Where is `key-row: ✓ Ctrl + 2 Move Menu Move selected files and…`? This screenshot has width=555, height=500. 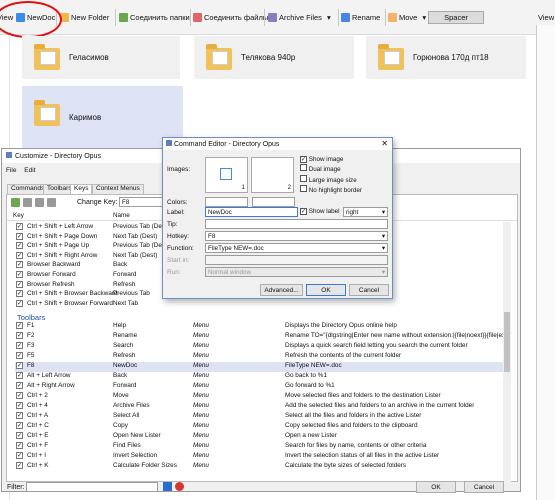
key-row: ✓ Ctrl + 2 Move Menu Move selected files and… is located at coordinates (262, 397).